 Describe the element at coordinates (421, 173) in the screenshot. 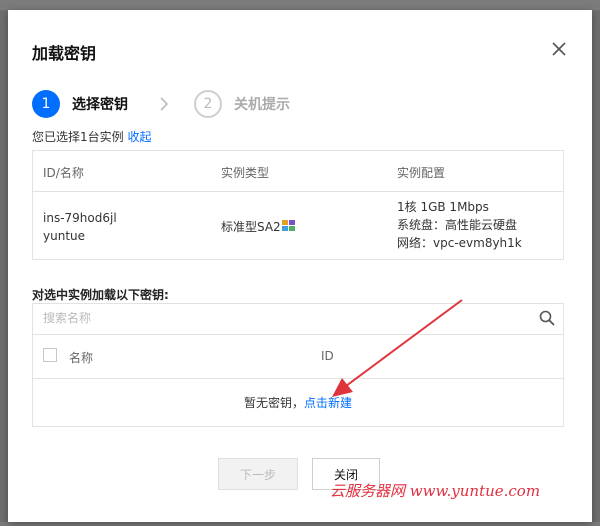

I see `column-header-instance-config: 实例配置` at that location.